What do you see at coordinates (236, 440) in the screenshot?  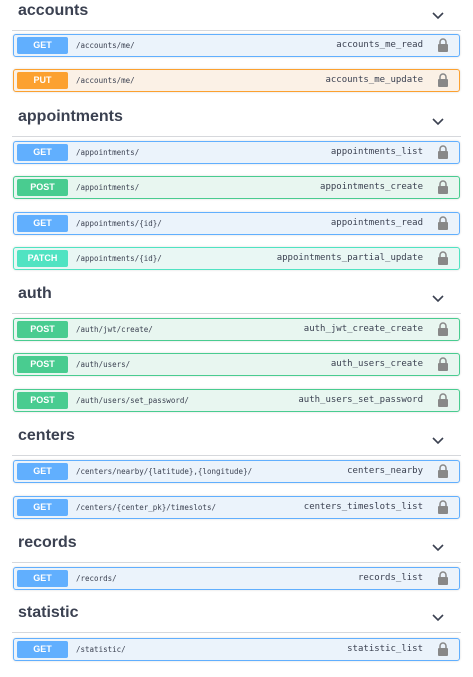 I see `tag-header-centers: centers` at bounding box center [236, 440].